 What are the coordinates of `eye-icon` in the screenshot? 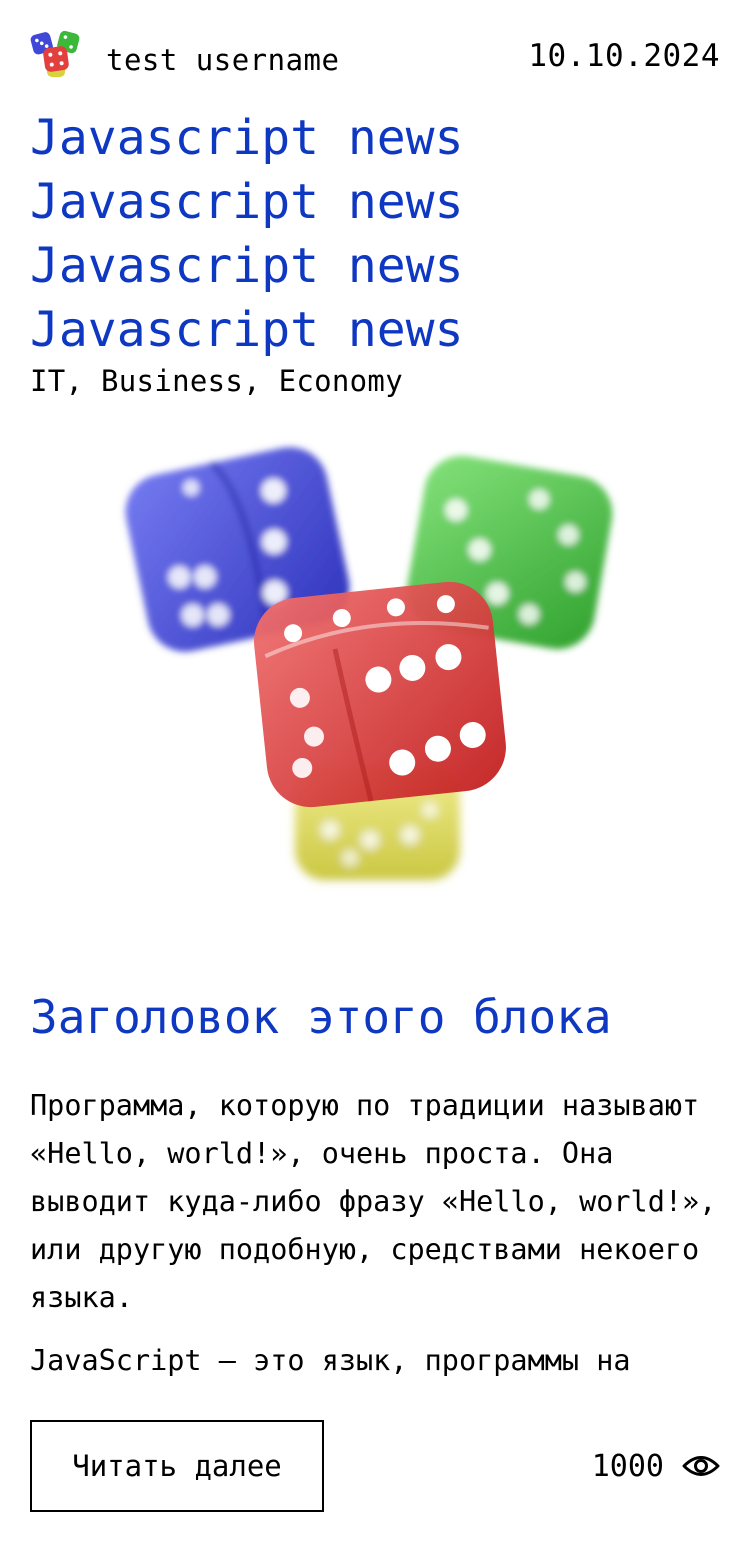 It's located at (701, 1466).